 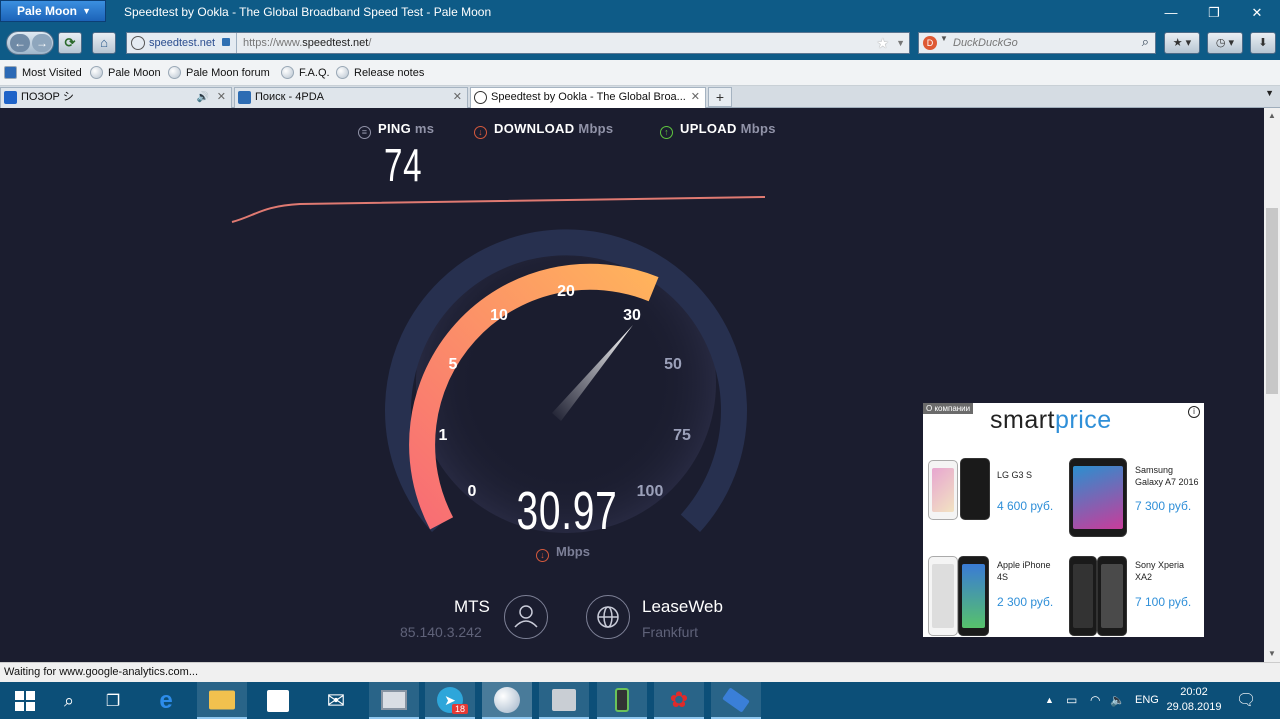 What do you see at coordinates (1182, 43) in the screenshot?
I see `bookmarks-menu-button: ★ ▾` at bounding box center [1182, 43].